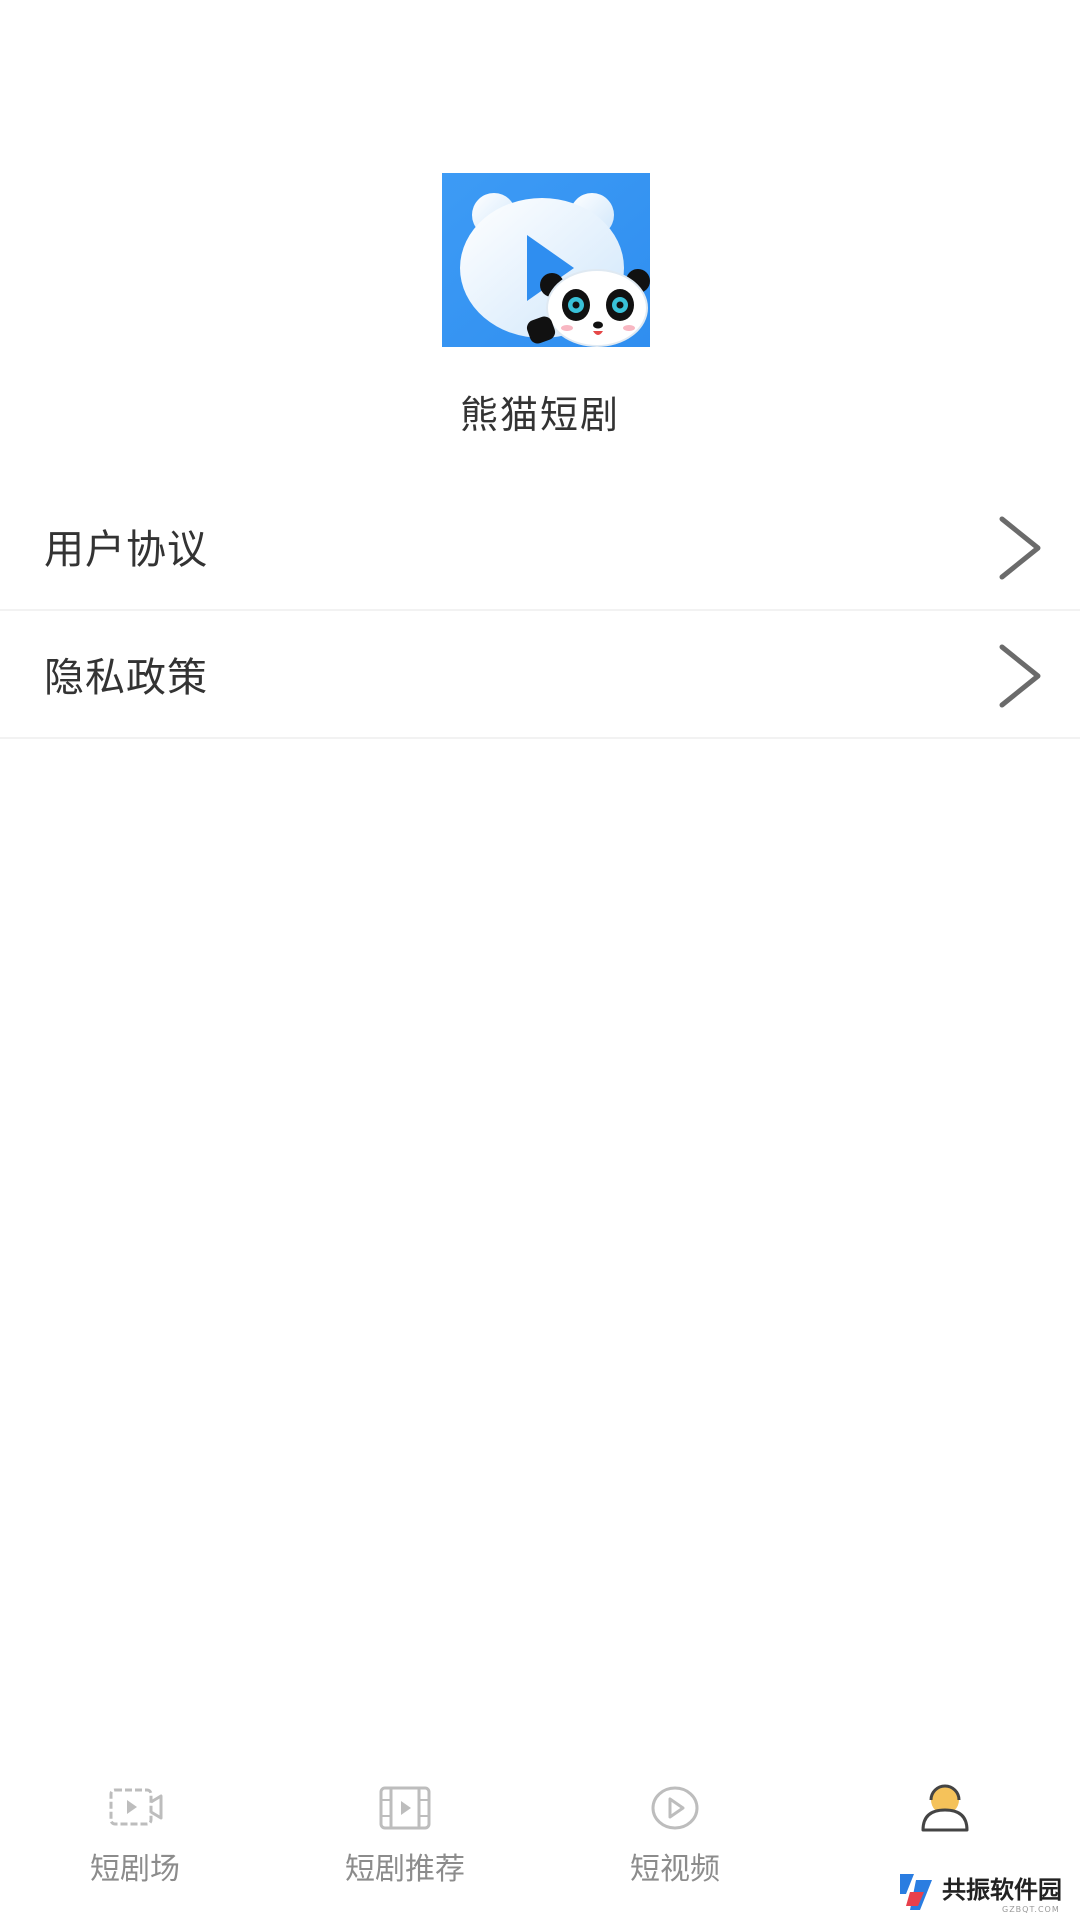  I want to click on film-icon, so click(405, 1808).